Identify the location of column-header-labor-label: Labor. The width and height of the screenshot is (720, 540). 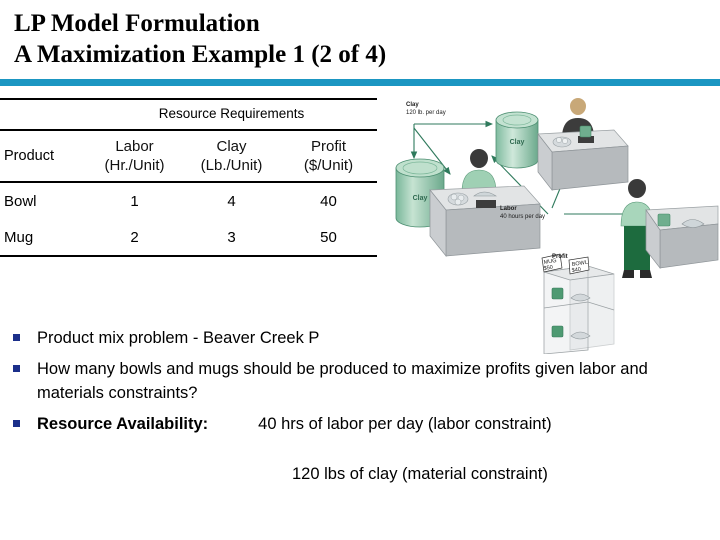
(134, 146).